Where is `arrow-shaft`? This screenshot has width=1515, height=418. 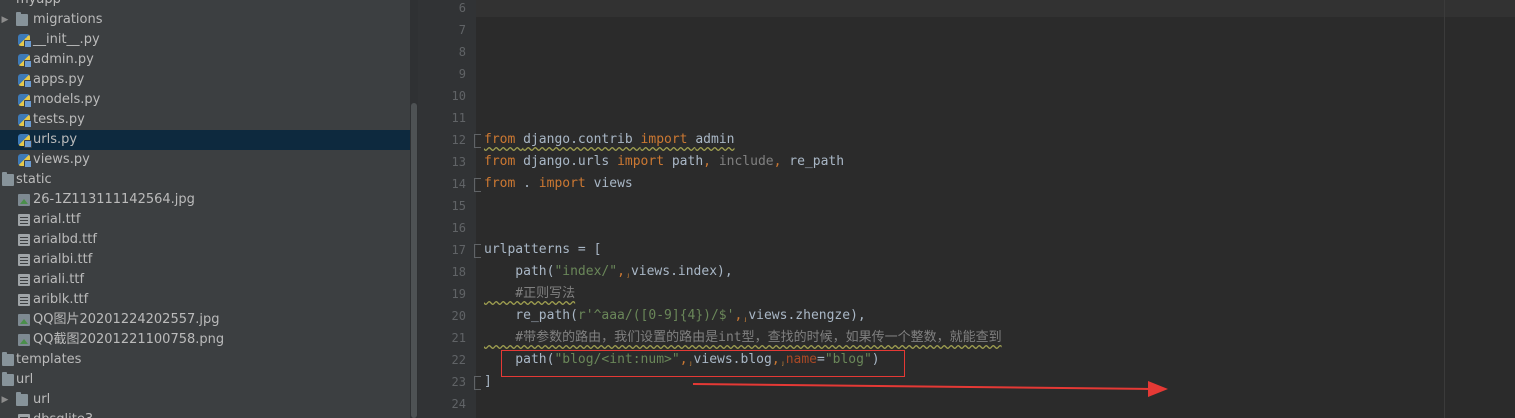
arrow-shaft is located at coordinates (921, 386).